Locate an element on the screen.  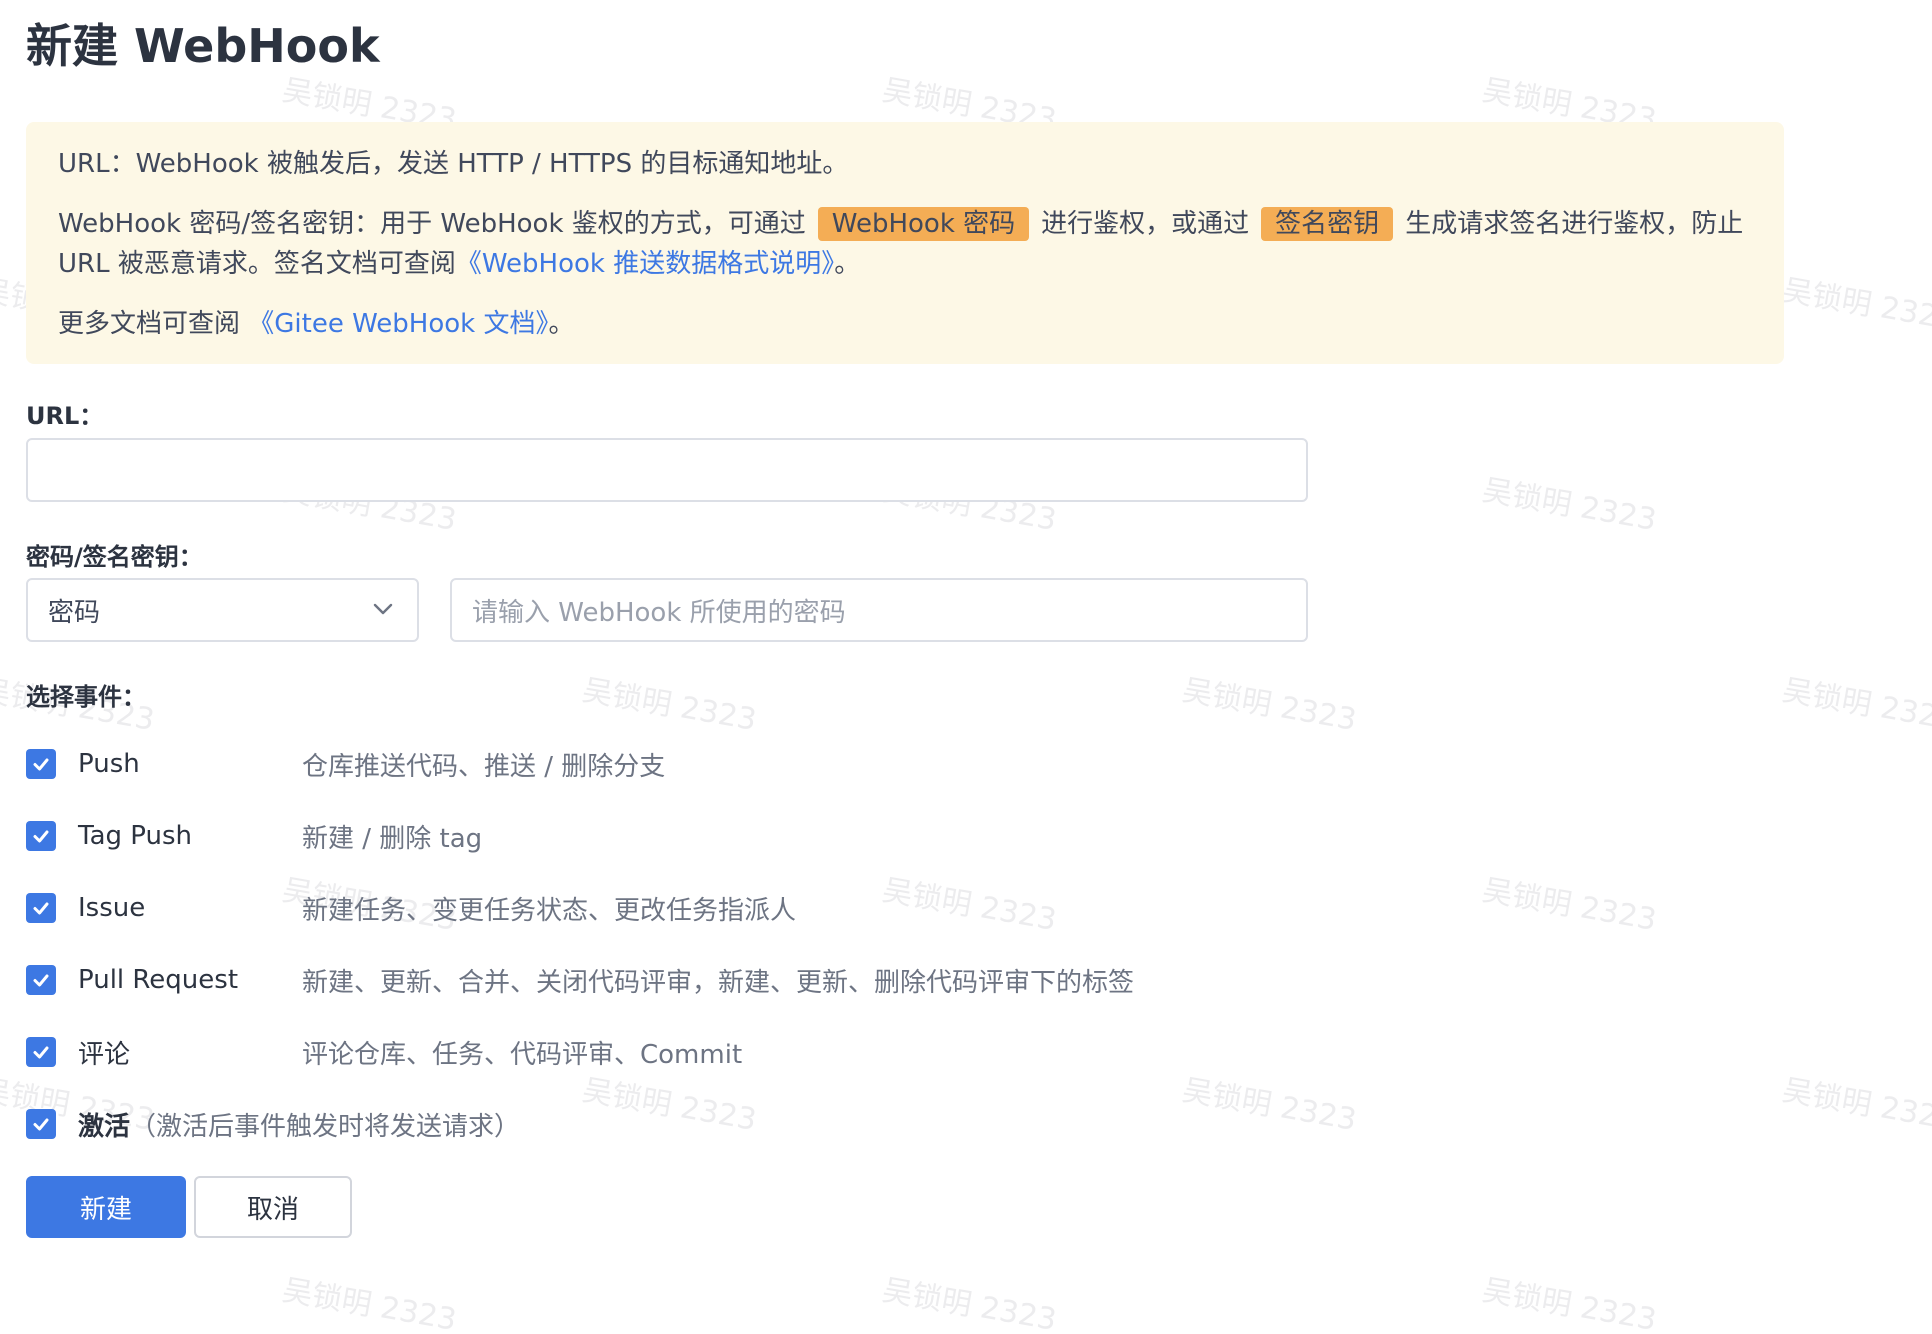
tag-webhook-password: WebHook 密码 is located at coordinates (923, 224).